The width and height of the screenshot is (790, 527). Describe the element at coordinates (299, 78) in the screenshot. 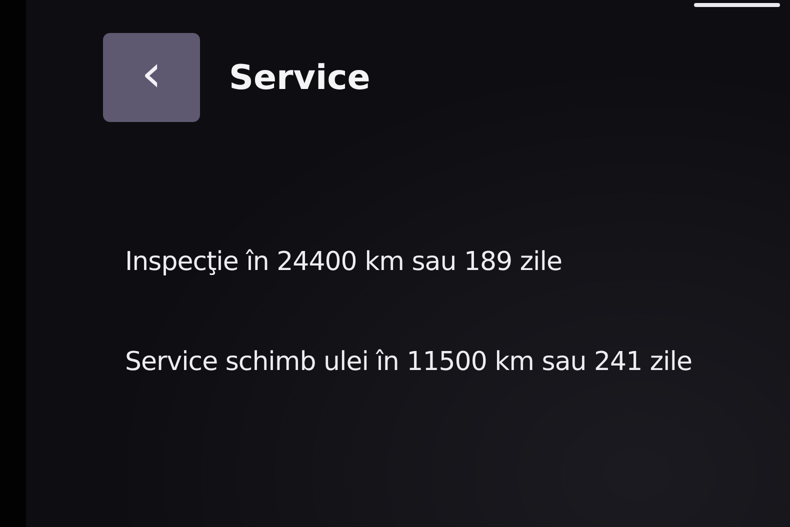

I see `page-title: Service` at that location.